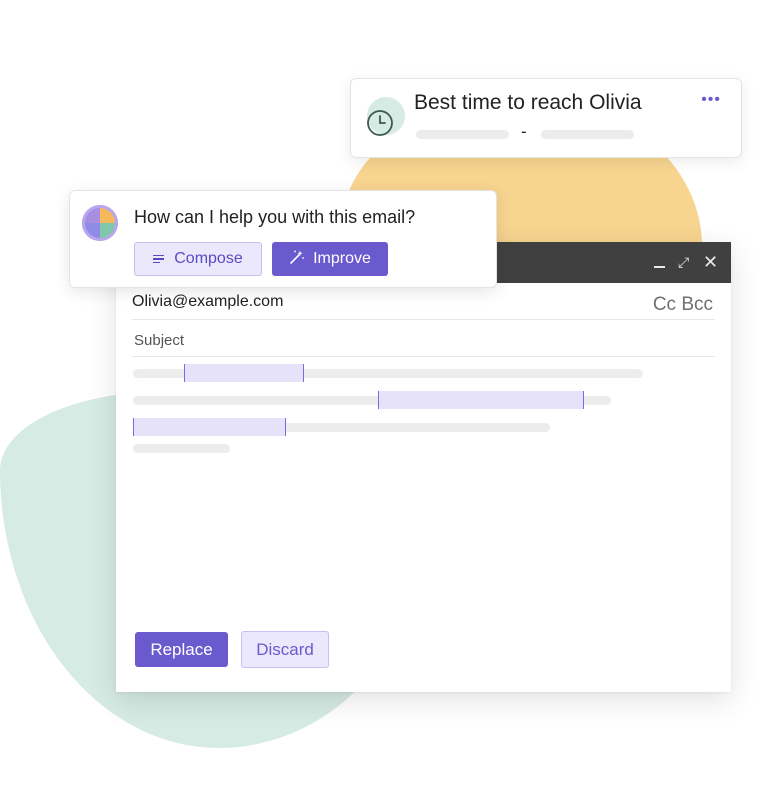 The image size is (780, 798). I want to click on body-text-line, so click(181, 448).